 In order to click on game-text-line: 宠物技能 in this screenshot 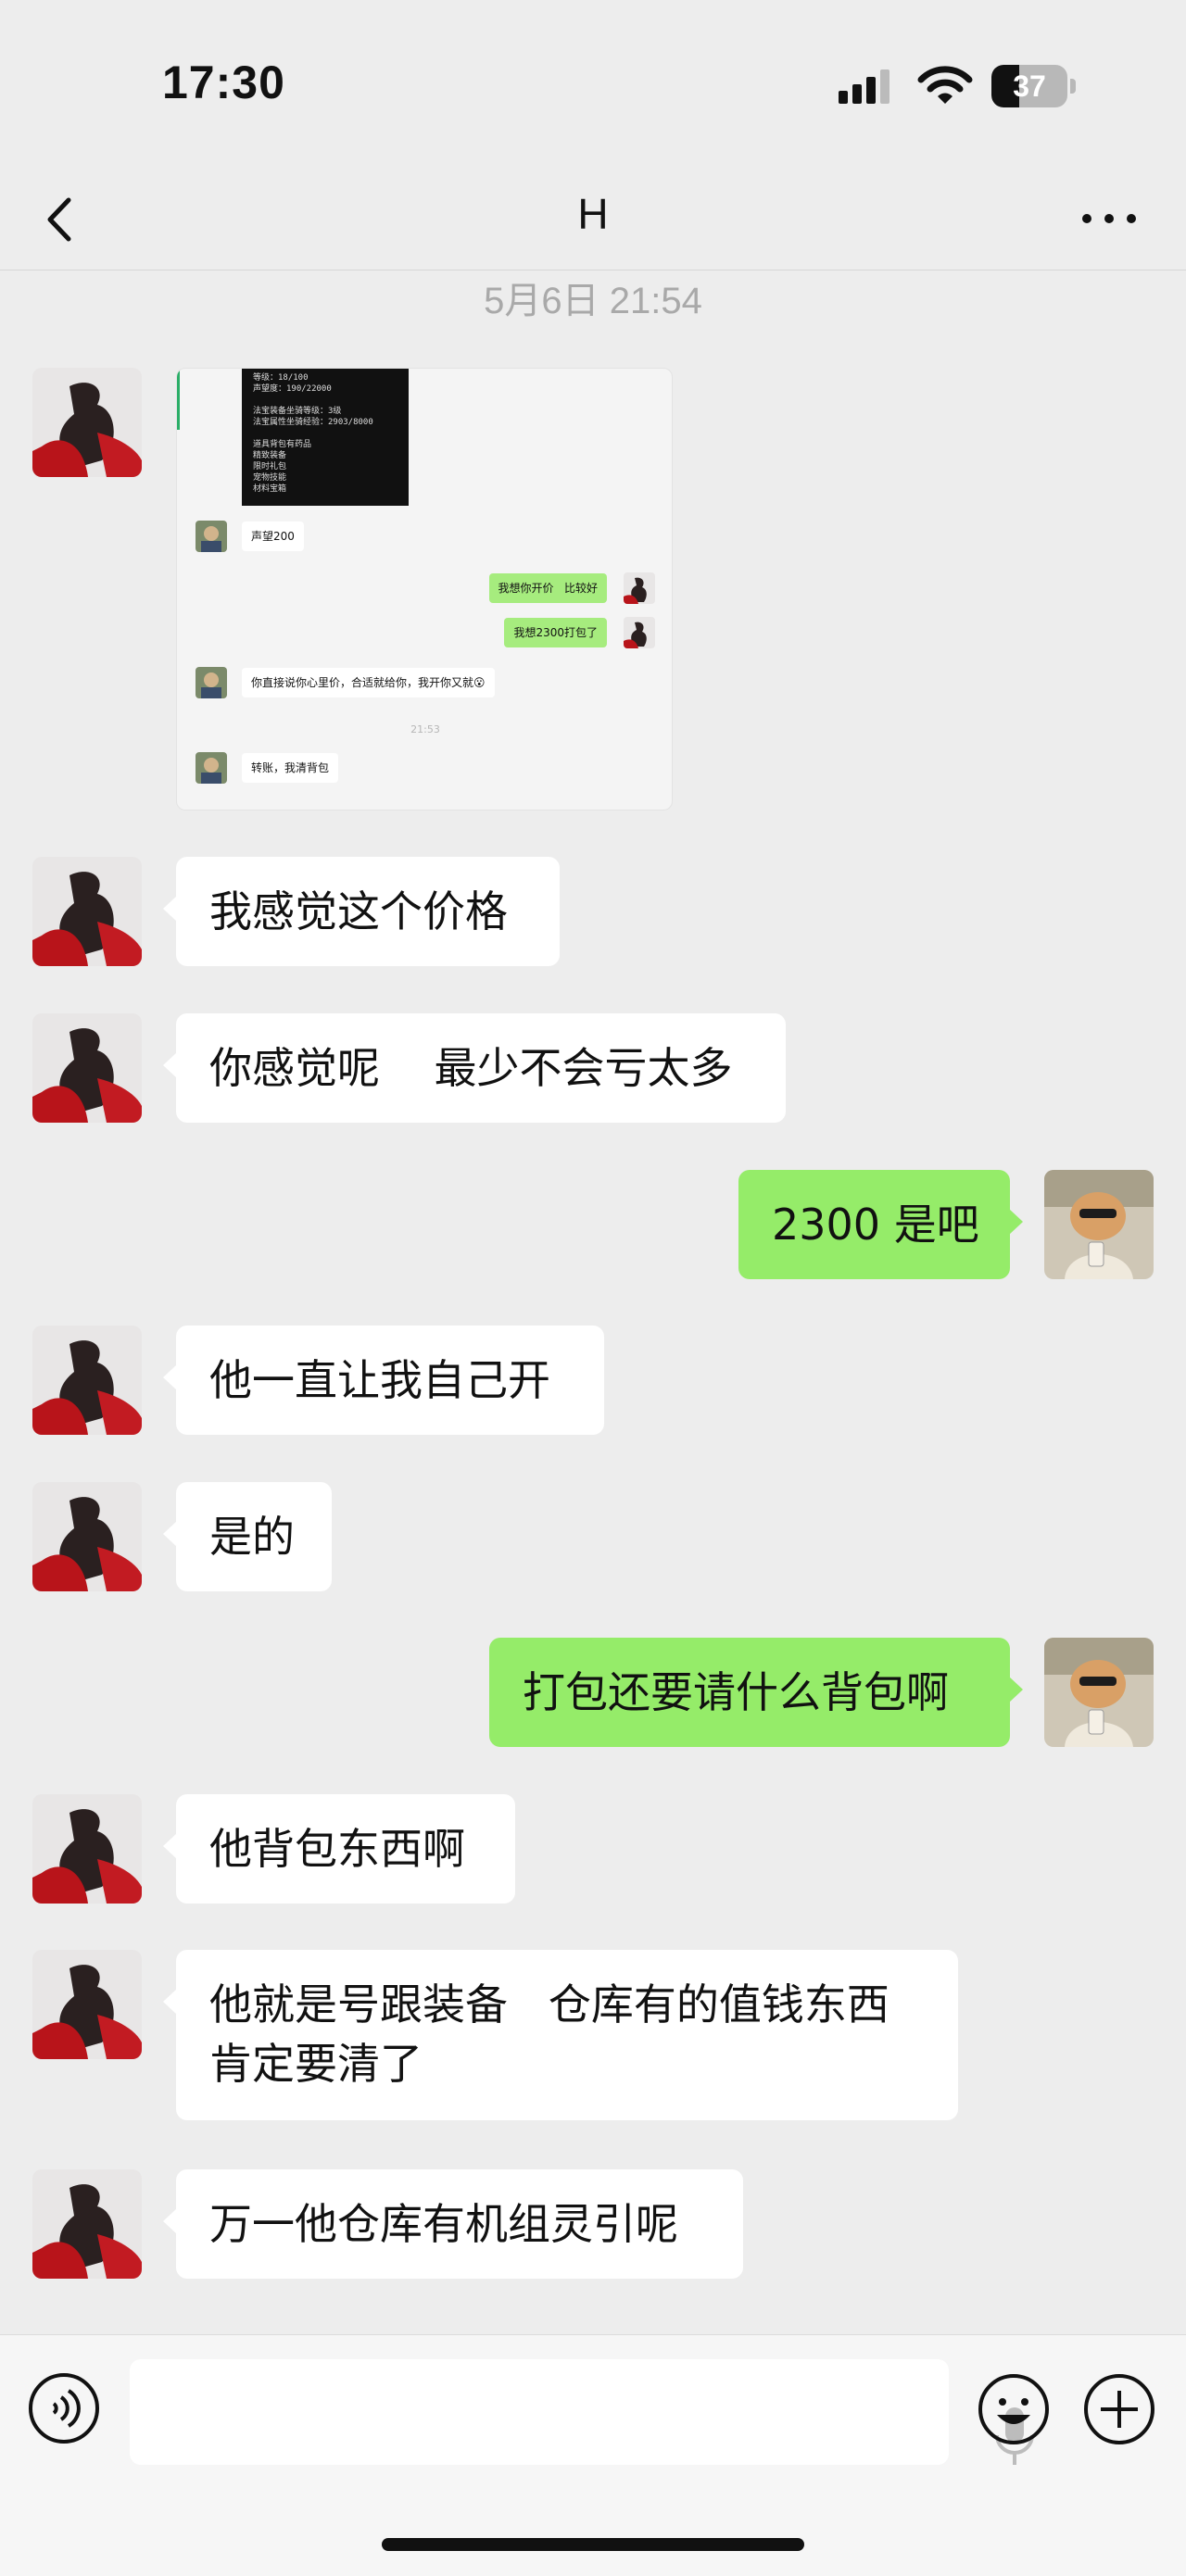, I will do `click(270, 478)`.